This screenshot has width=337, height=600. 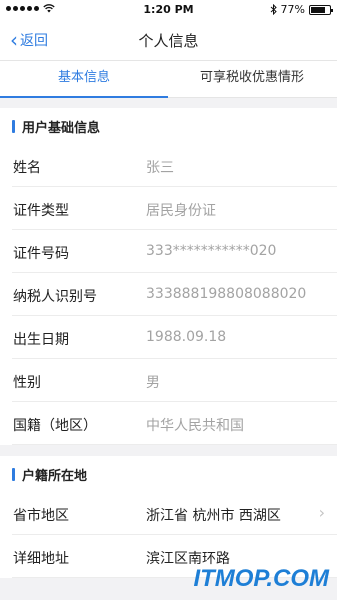 I want to click on row-label: 证件类型, so click(x=41, y=211).